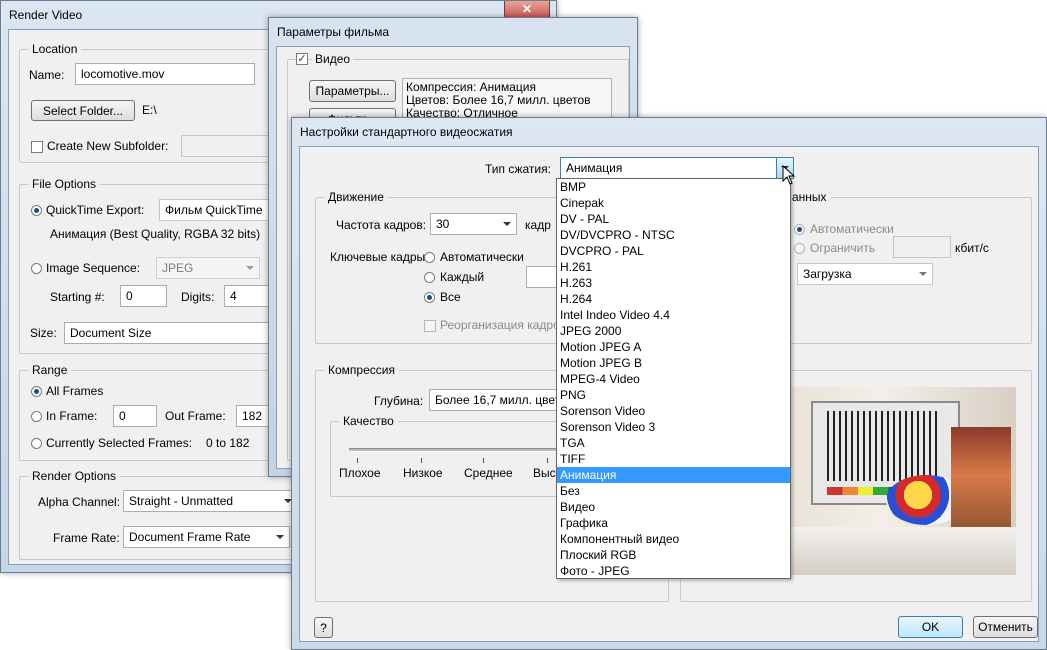 The height and width of the screenshot is (650, 1047). I want to click on create-subfolder-checkbox, so click(37, 147).